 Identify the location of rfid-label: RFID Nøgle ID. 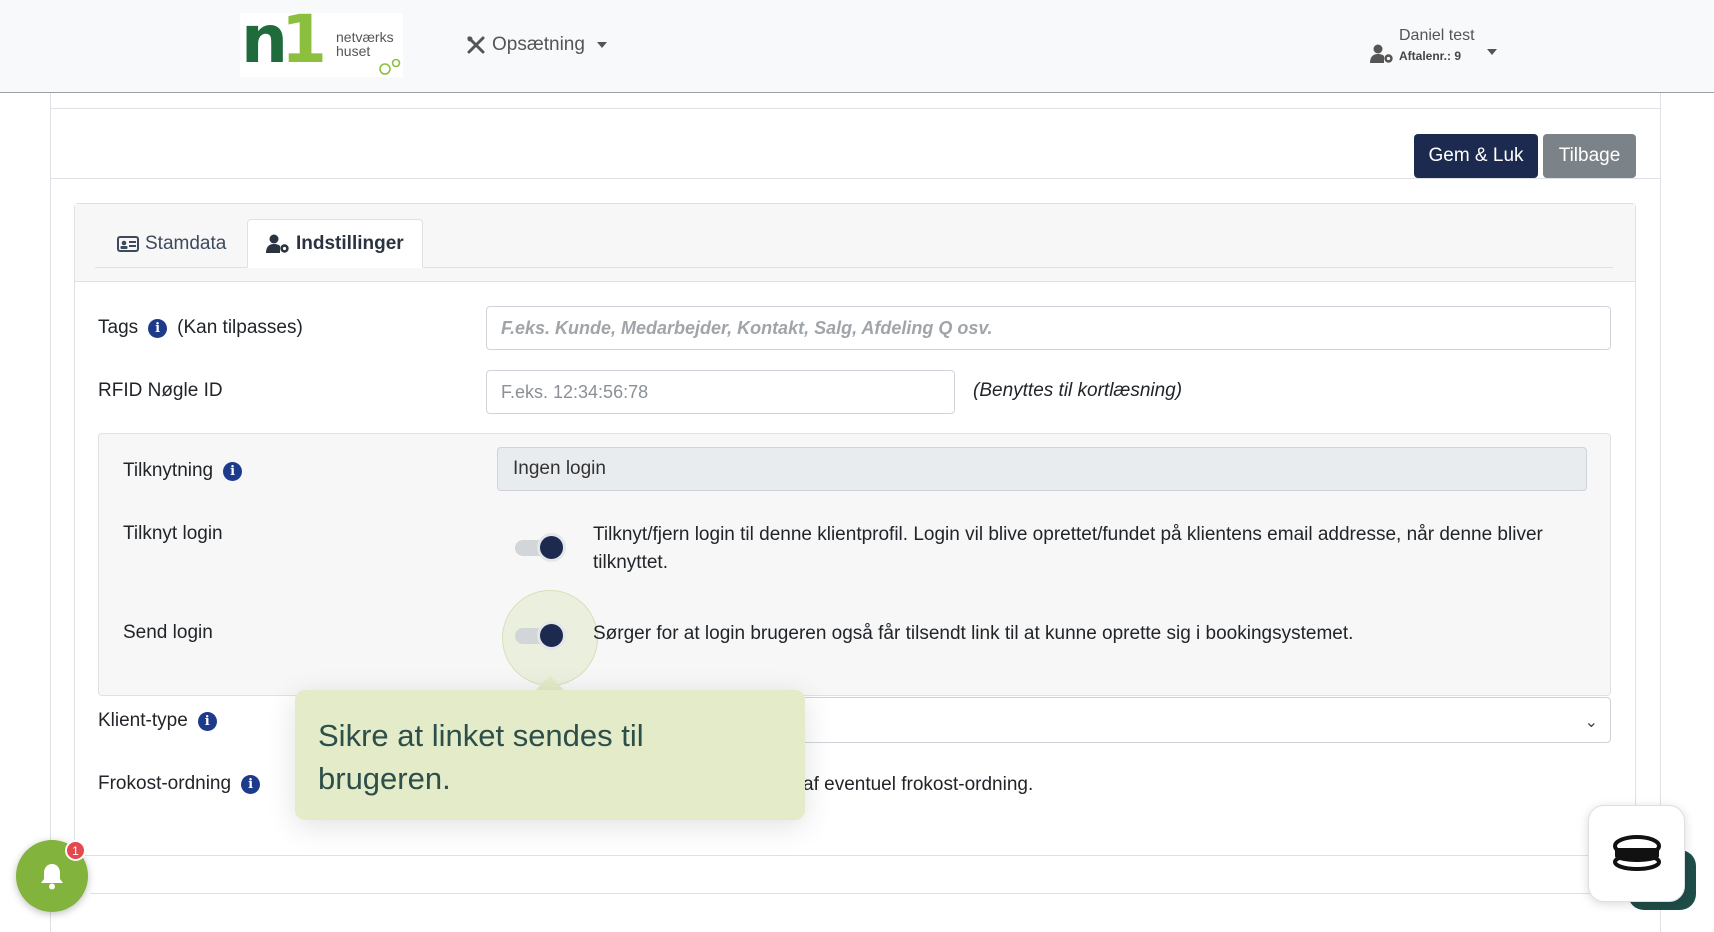
(160, 390).